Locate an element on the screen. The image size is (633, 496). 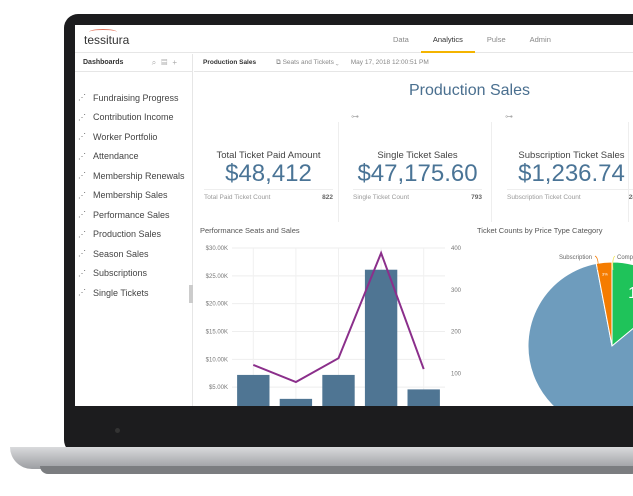
y-tick-label: $20.00K is located at coordinates (217, 305).